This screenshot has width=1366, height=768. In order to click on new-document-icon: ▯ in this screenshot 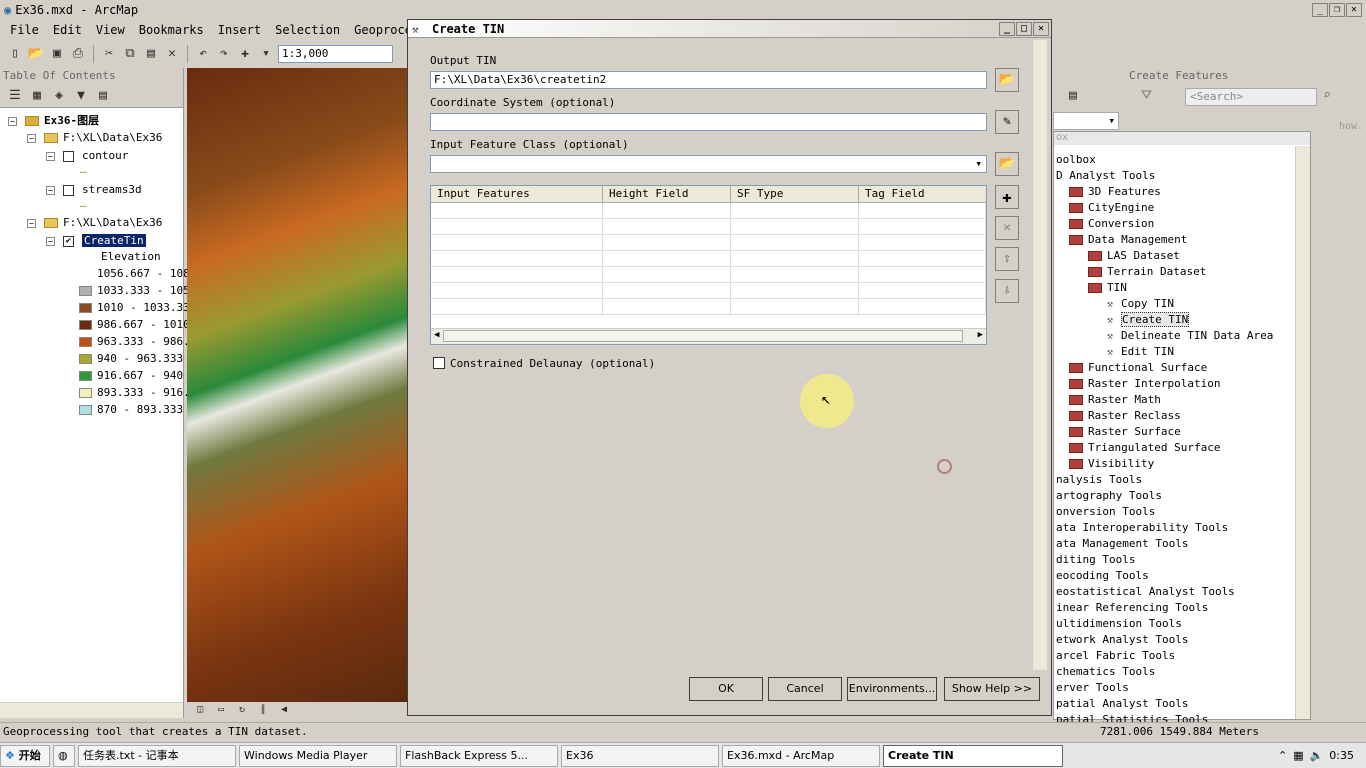, I will do `click(15, 54)`.